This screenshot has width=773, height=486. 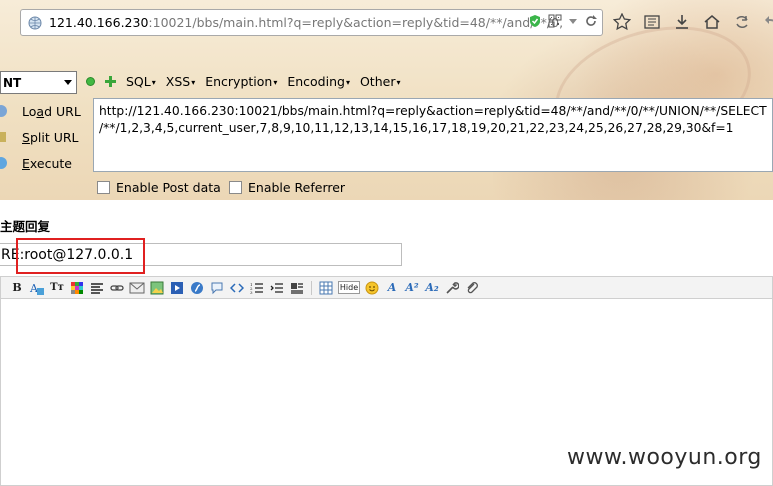 What do you see at coordinates (26, 163) in the screenshot?
I see `execute-label-a: E` at bounding box center [26, 163].